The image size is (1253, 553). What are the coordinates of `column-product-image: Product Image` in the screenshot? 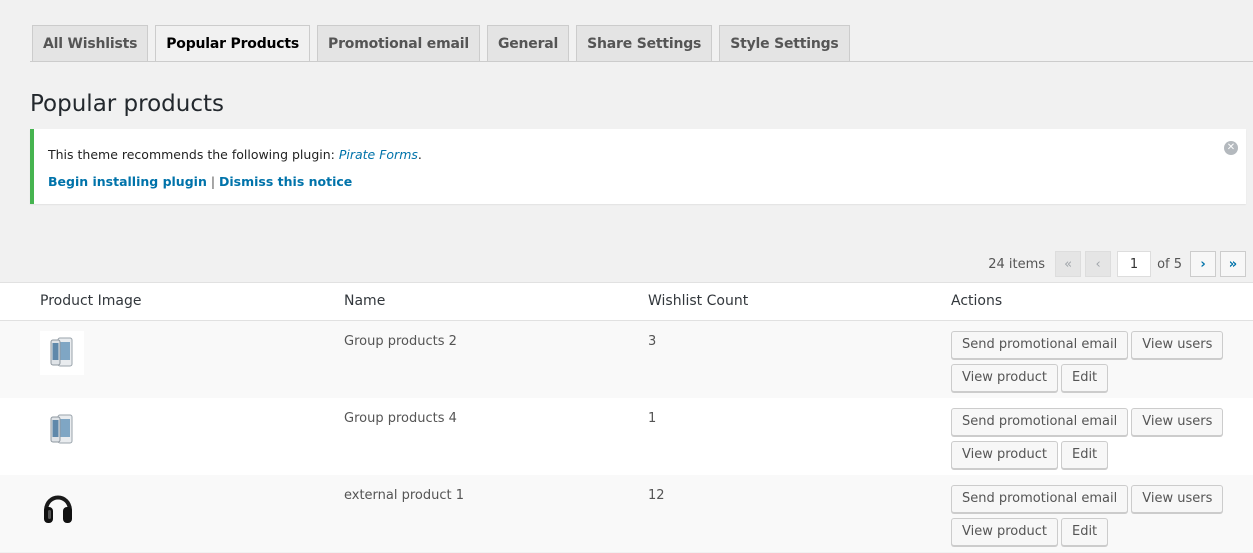 It's located at (90, 301).